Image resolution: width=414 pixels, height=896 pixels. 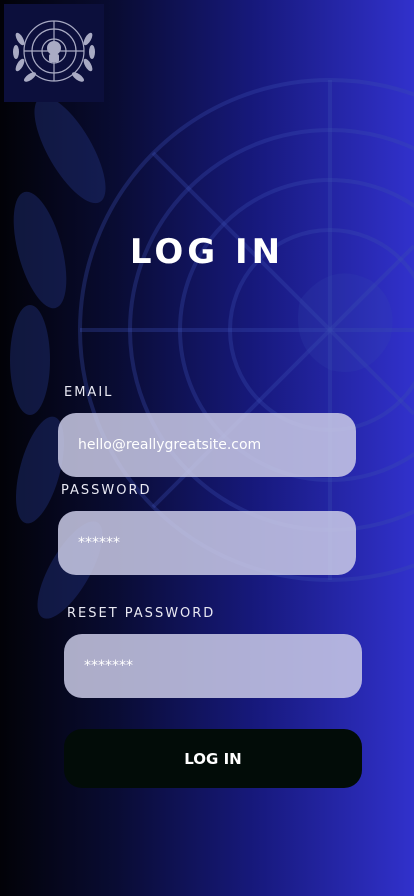 I want to click on logo-badge, so click(x=54, y=53).